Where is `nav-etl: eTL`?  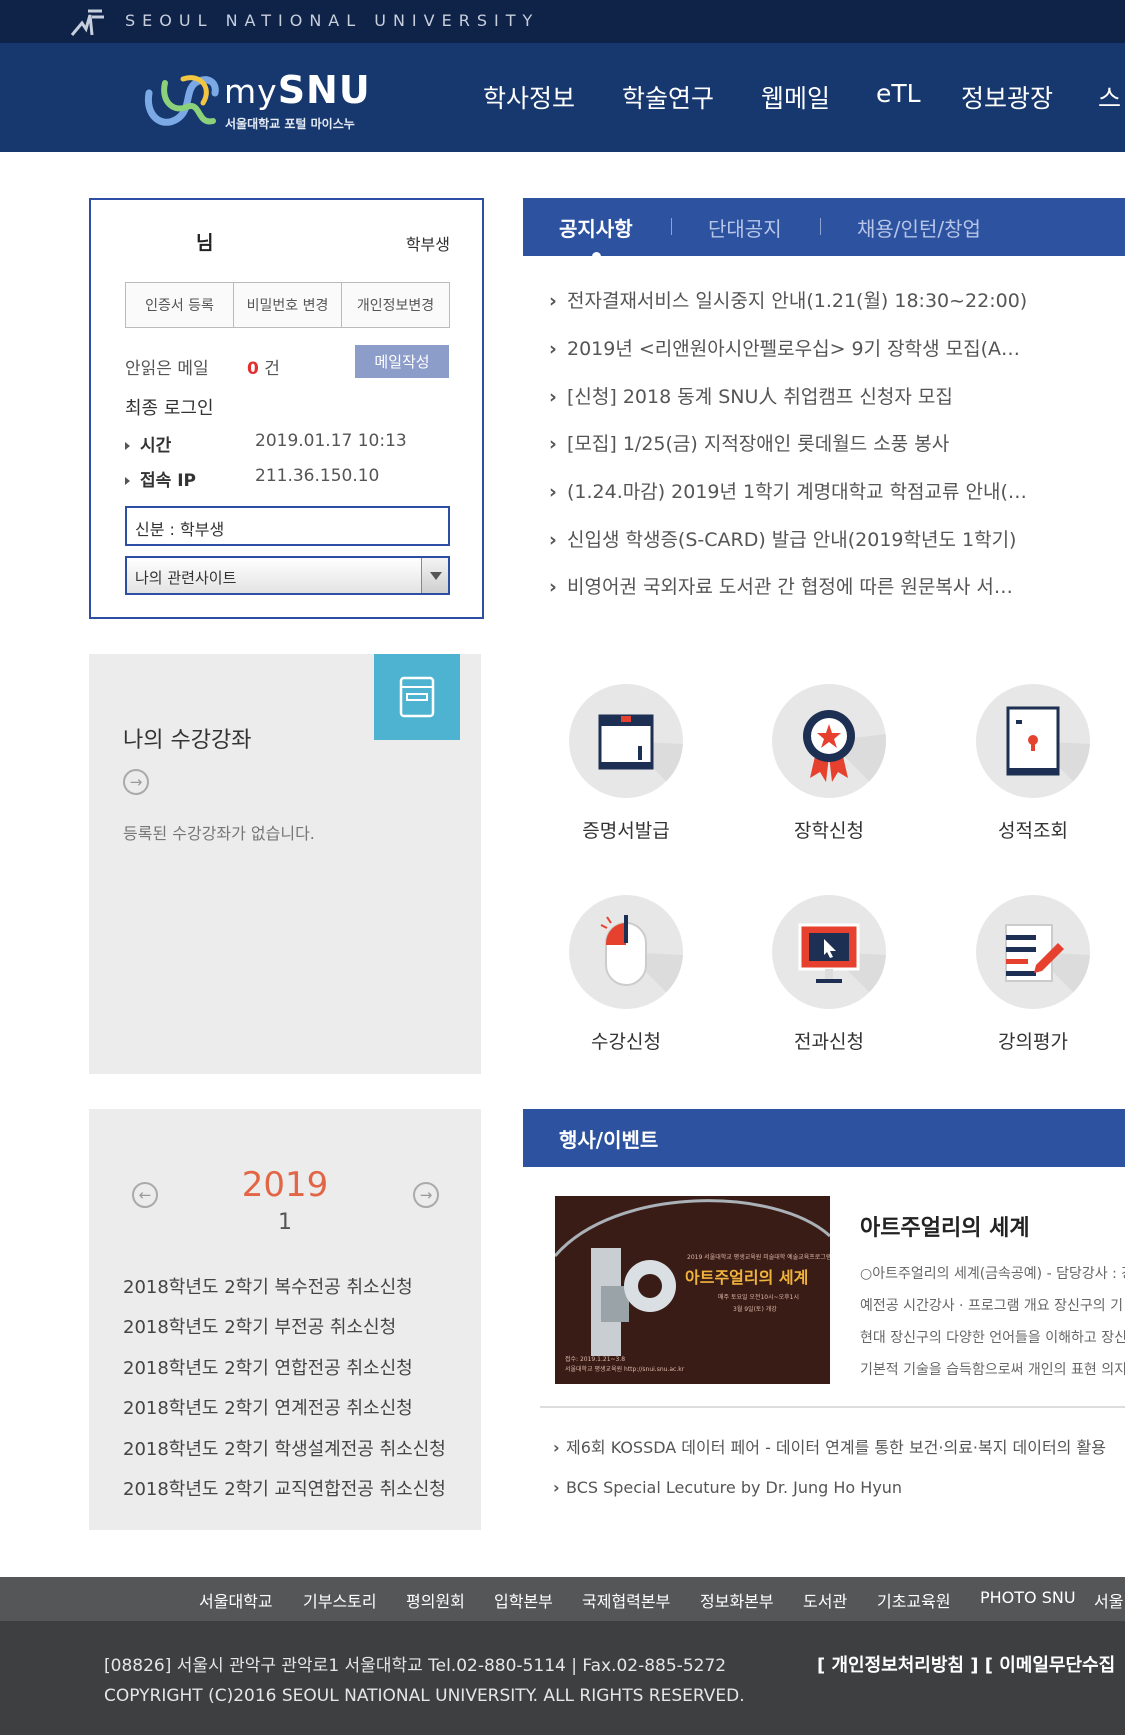
nav-etl: eTL is located at coordinates (898, 93).